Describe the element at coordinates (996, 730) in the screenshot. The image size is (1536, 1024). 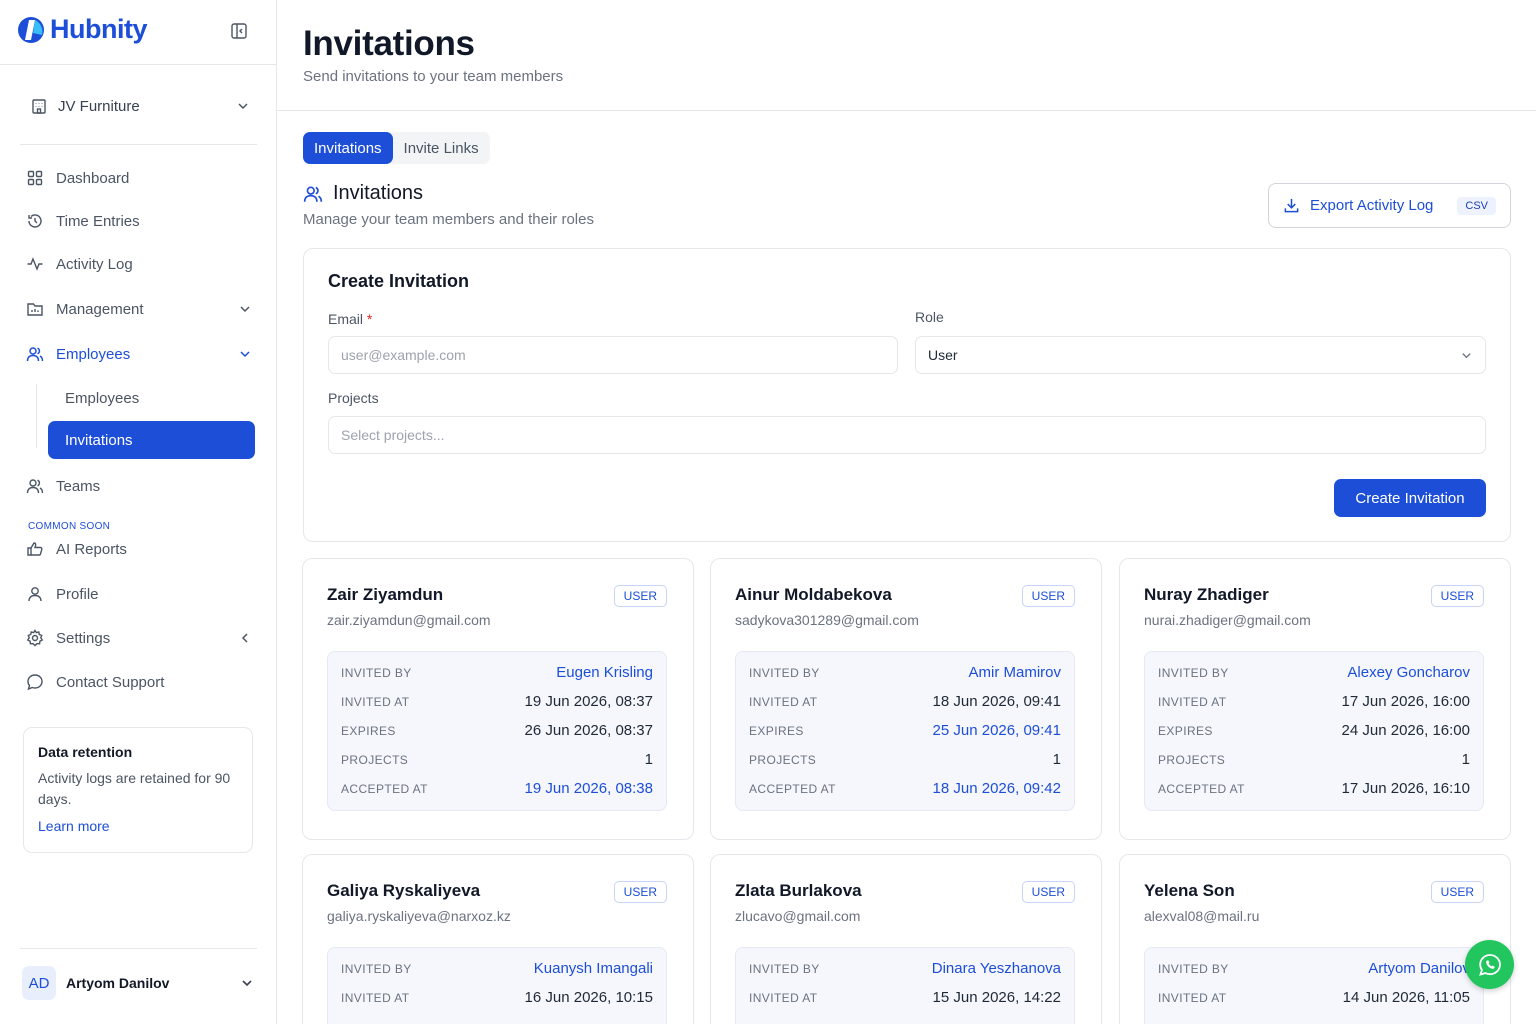
I see `detail-value: 25 Jun 2026, 09:41` at that location.